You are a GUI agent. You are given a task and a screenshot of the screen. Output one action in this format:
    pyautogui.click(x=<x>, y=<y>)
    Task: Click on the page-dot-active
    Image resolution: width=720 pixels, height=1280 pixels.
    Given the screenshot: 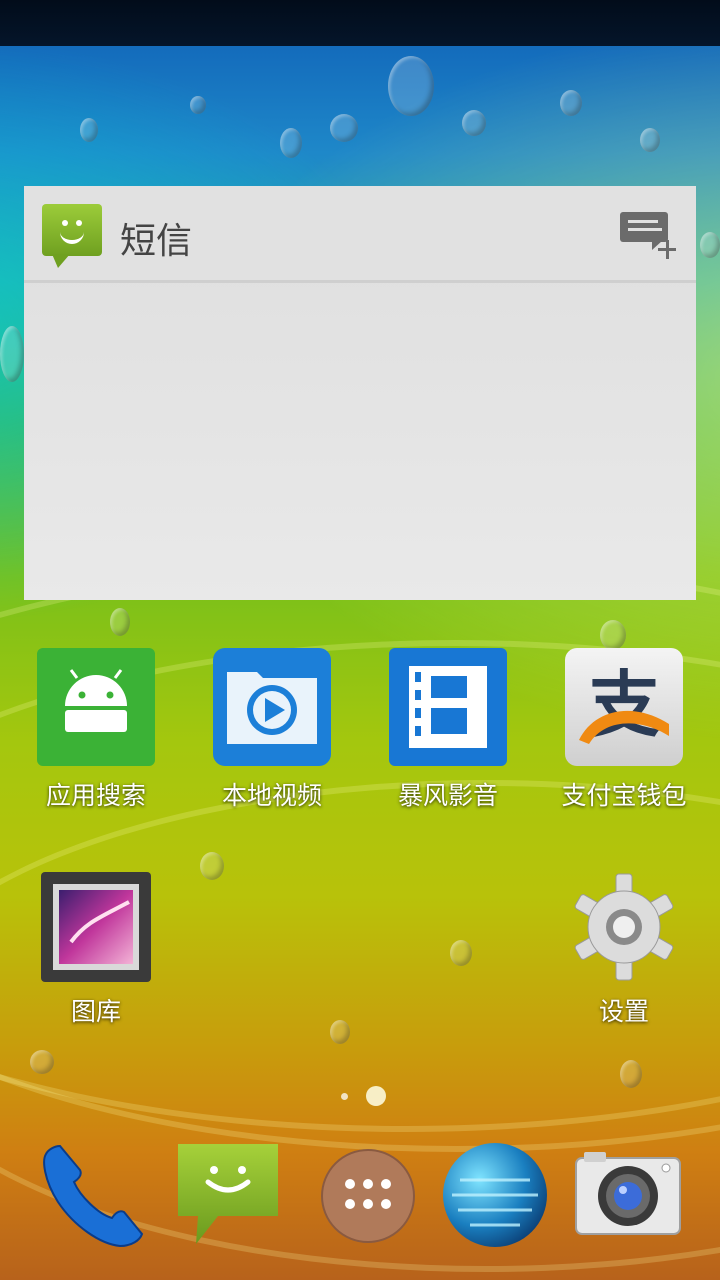 What is the action you would take?
    pyautogui.click(x=376, y=1096)
    